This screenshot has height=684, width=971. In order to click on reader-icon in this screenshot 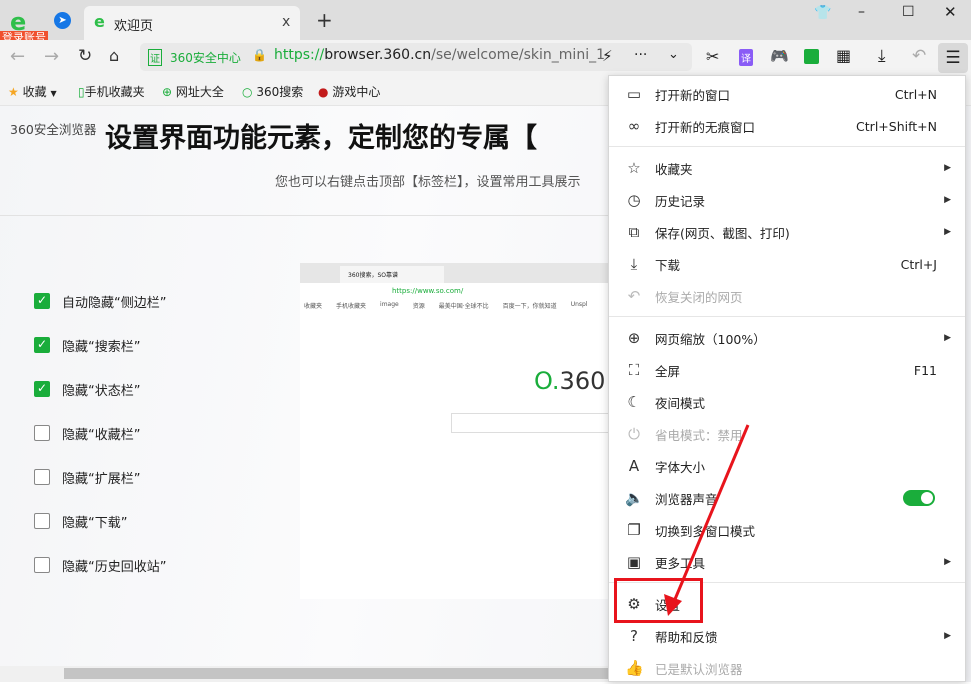, I will do `click(811, 56)`.